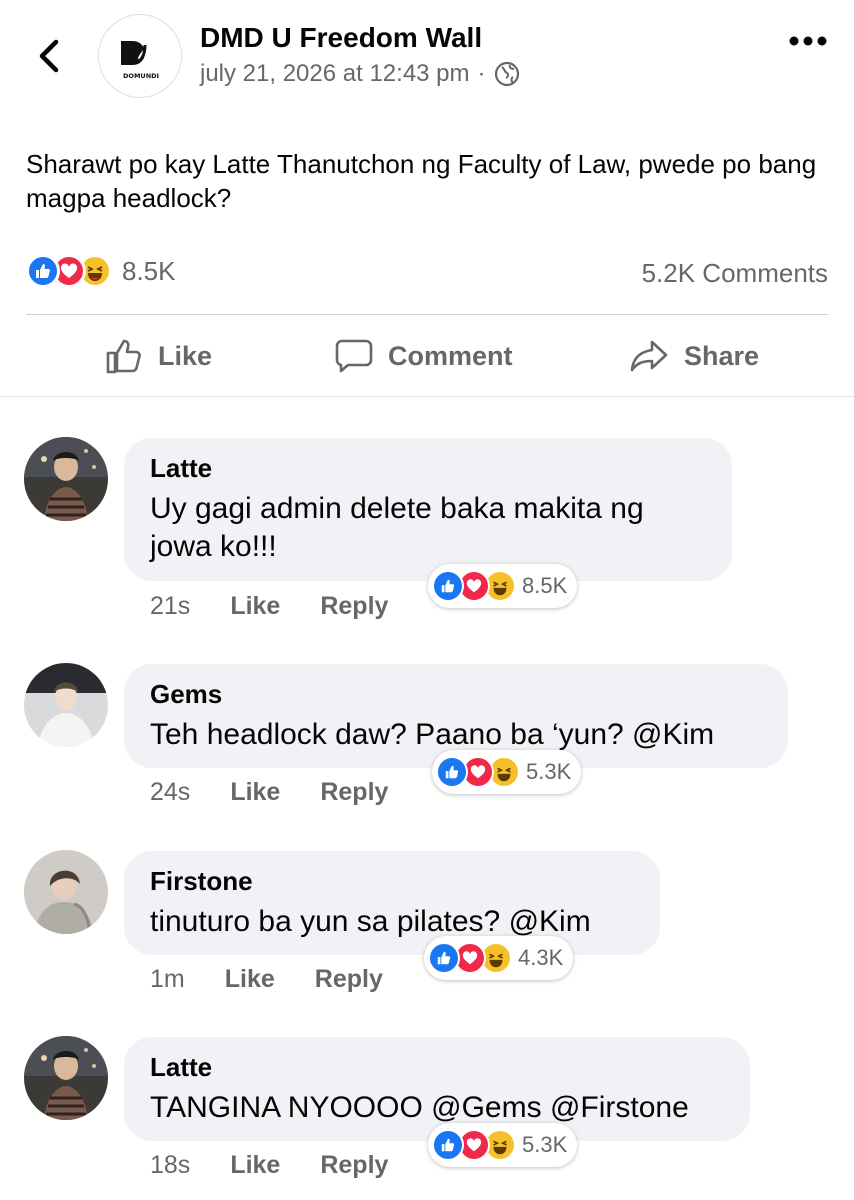  I want to click on divider, so click(427, 314).